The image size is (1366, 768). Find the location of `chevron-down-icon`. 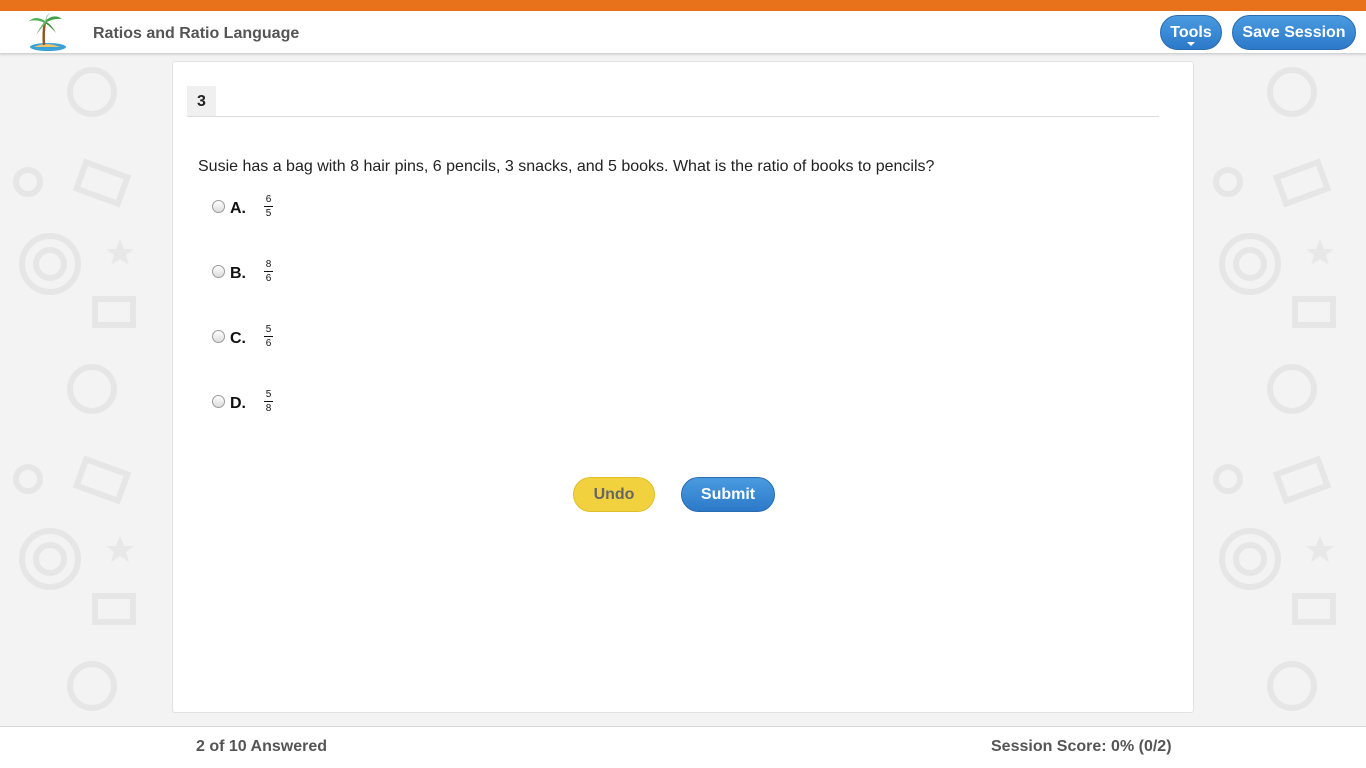

chevron-down-icon is located at coordinates (1191, 44).